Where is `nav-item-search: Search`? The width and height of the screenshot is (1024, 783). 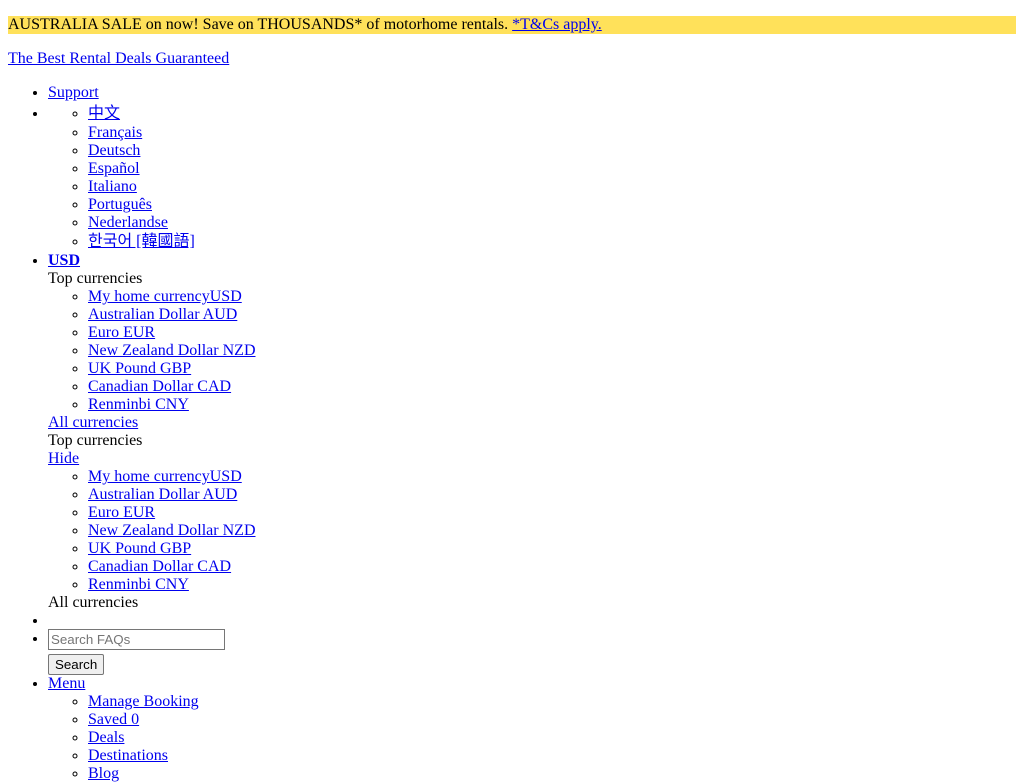 nav-item-search: Search is located at coordinates (152, 652).